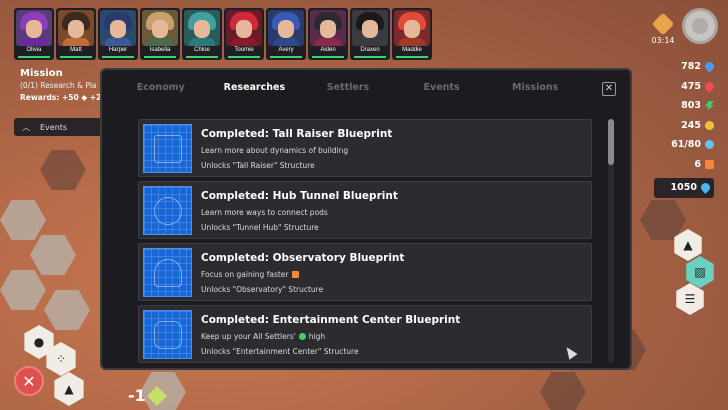 This screenshot has height=410, width=728. What do you see at coordinates (286, 50) in the screenshot?
I see `settler-name: Avery` at bounding box center [286, 50].